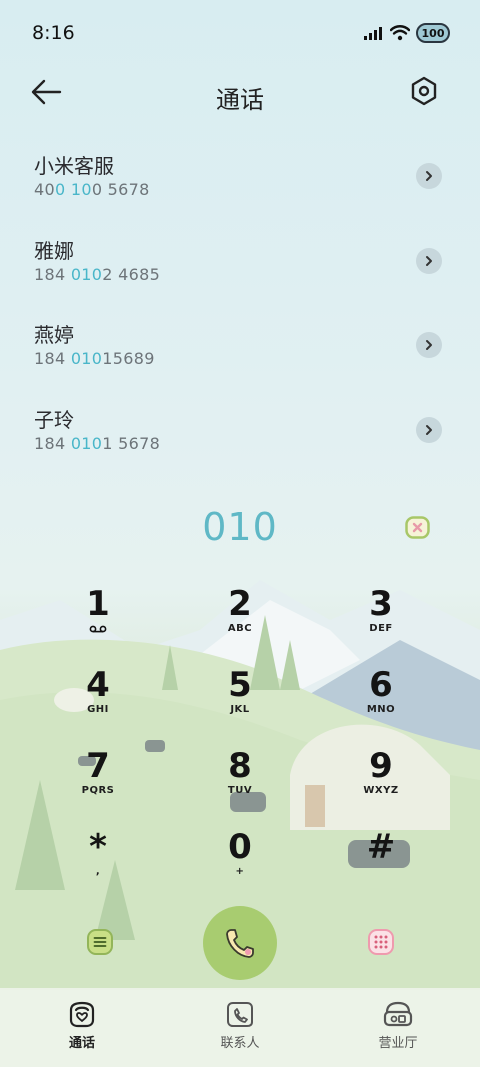  I want to click on key-letters: WXYZ, so click(381, 790).